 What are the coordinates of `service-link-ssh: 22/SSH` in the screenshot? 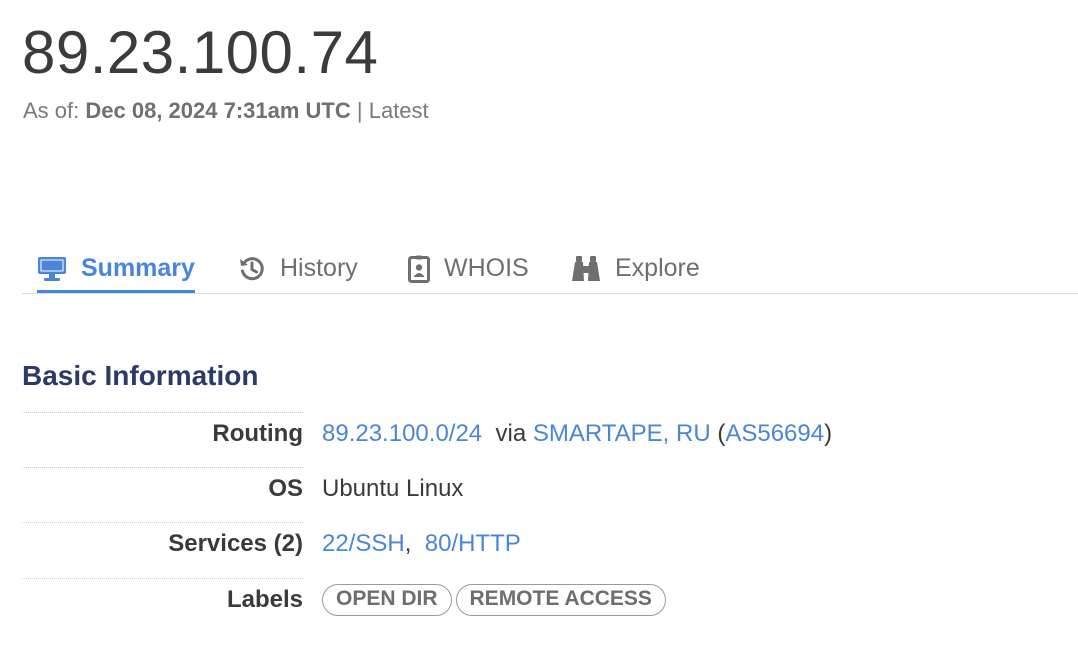 It's located at (363, 543).